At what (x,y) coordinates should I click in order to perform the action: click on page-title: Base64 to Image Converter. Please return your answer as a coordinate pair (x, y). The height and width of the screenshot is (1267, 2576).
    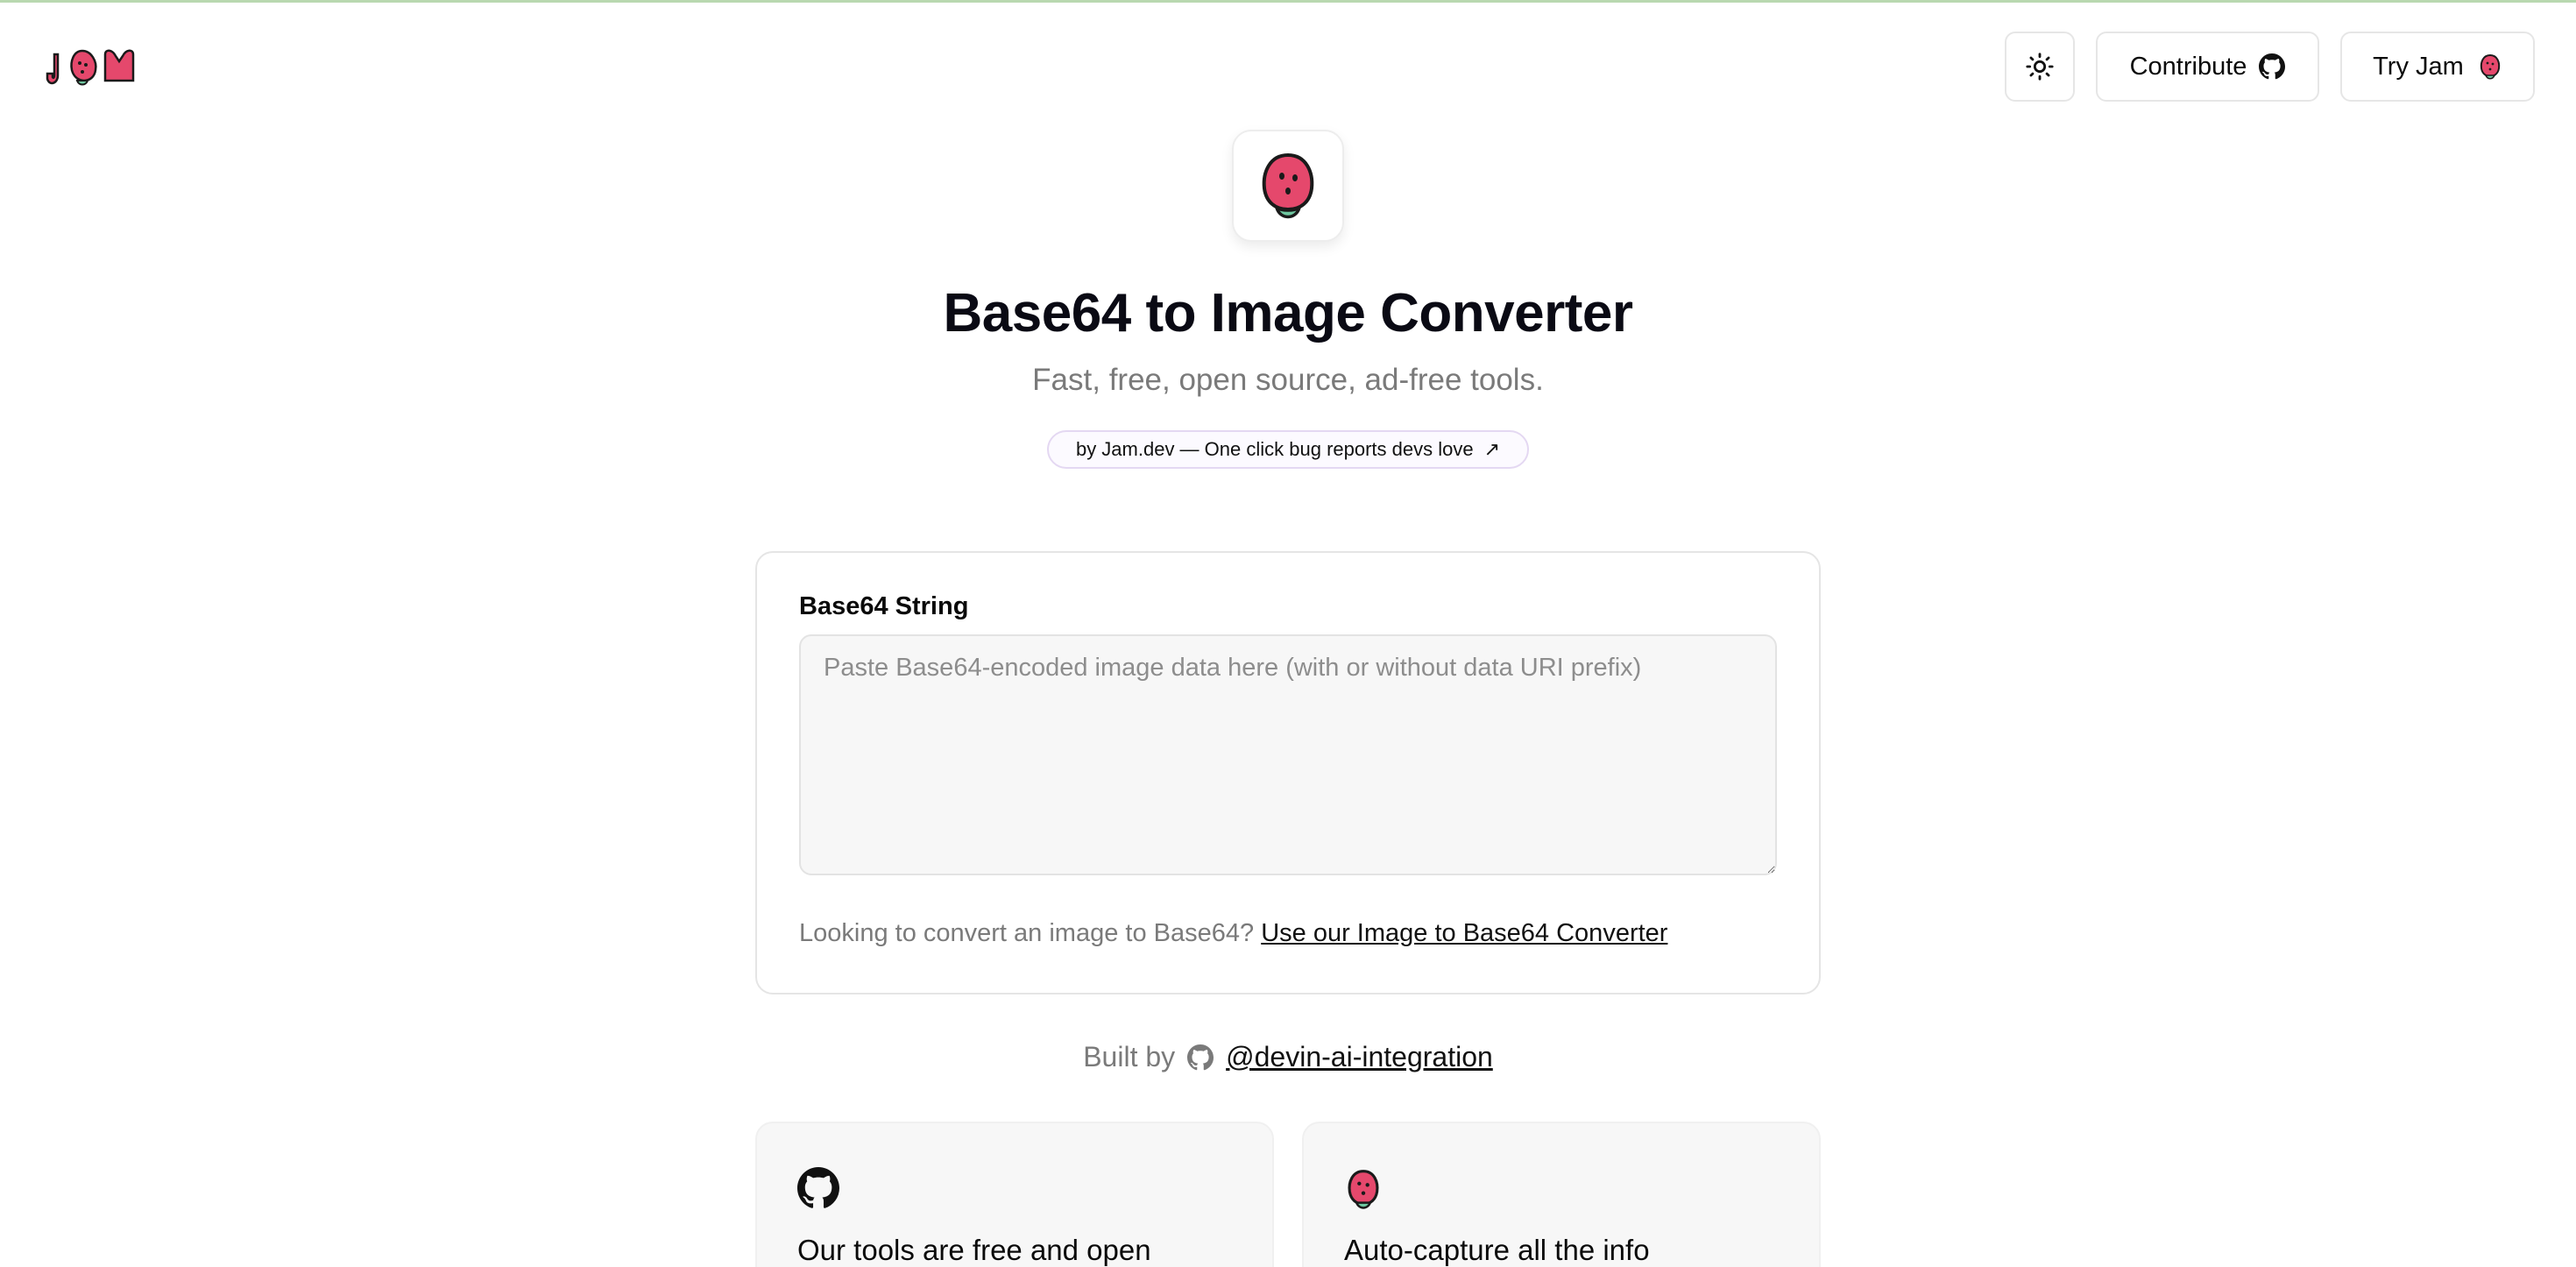
    Looking at the image, I should click on (1288, 313).